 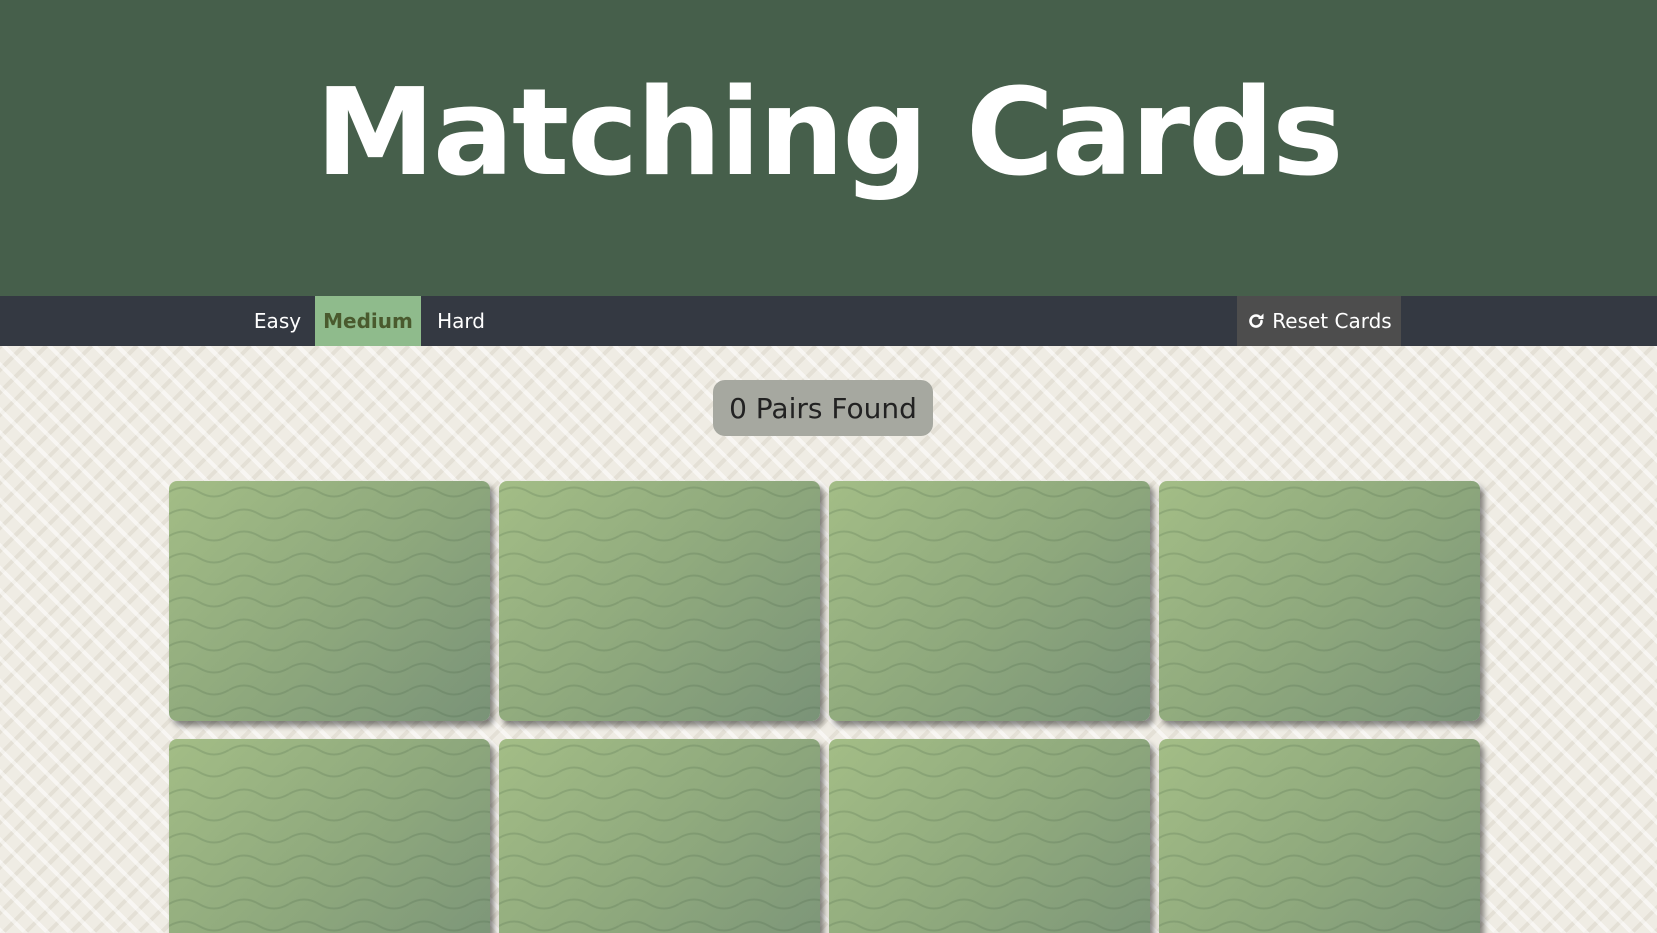 What do you see at coordinates (368, 321) in the screenshot?
I see `difficulty-medium-tab: Medium` at bounding box center [368, 321].